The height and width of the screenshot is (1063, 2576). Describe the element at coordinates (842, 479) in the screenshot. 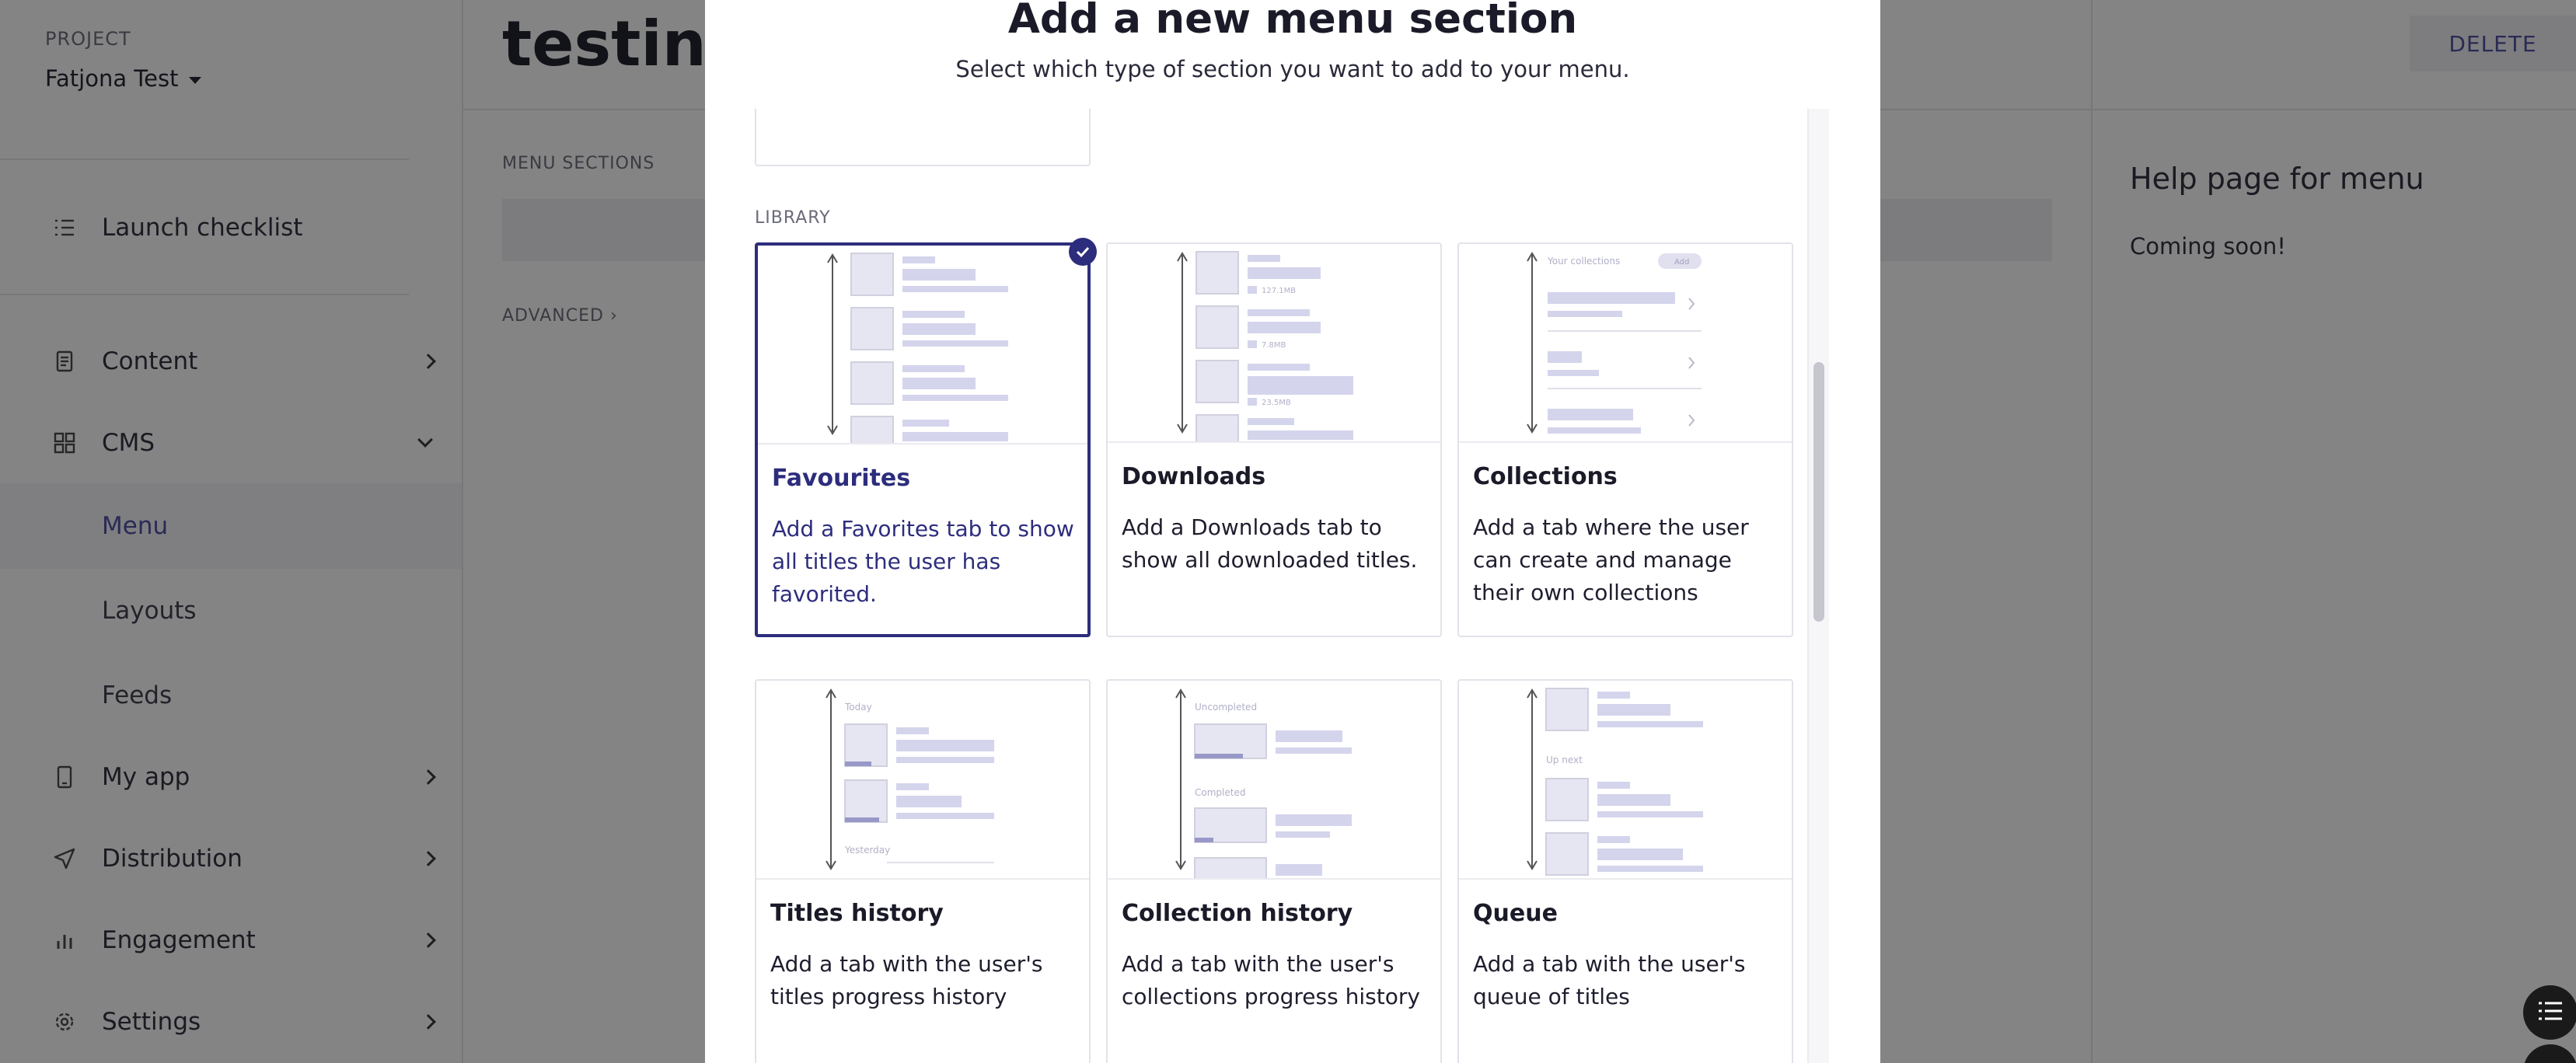

I see `card-title: Favourites` at that location.